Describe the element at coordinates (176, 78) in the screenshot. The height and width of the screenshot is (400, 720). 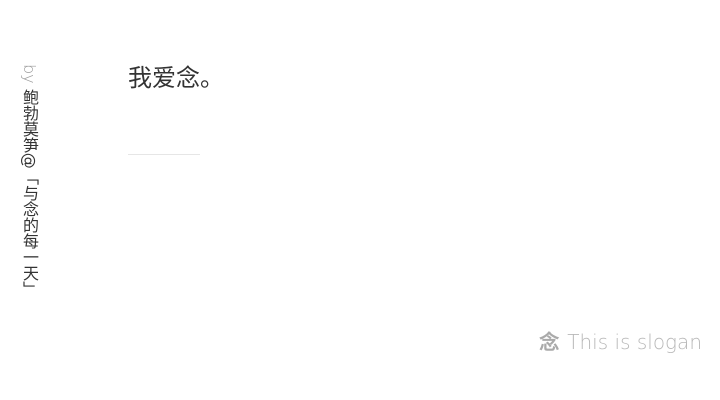
I see `post-title: 我爱念。` at that location.